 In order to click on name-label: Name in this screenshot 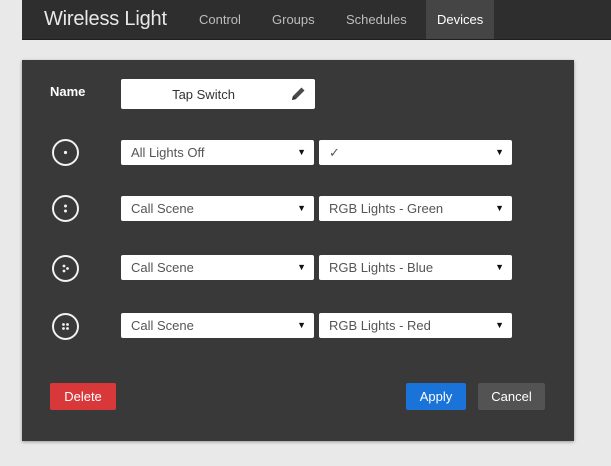, I will do `click(68, 91)`.